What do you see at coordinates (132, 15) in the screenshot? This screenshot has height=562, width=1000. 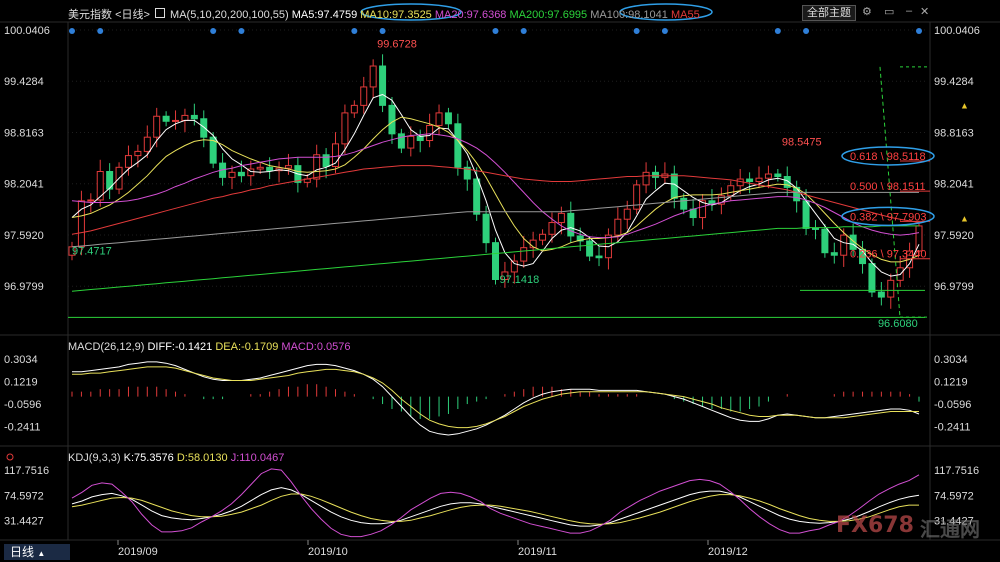 I see `period-label: <日线>` at bounding box center [132, 15].